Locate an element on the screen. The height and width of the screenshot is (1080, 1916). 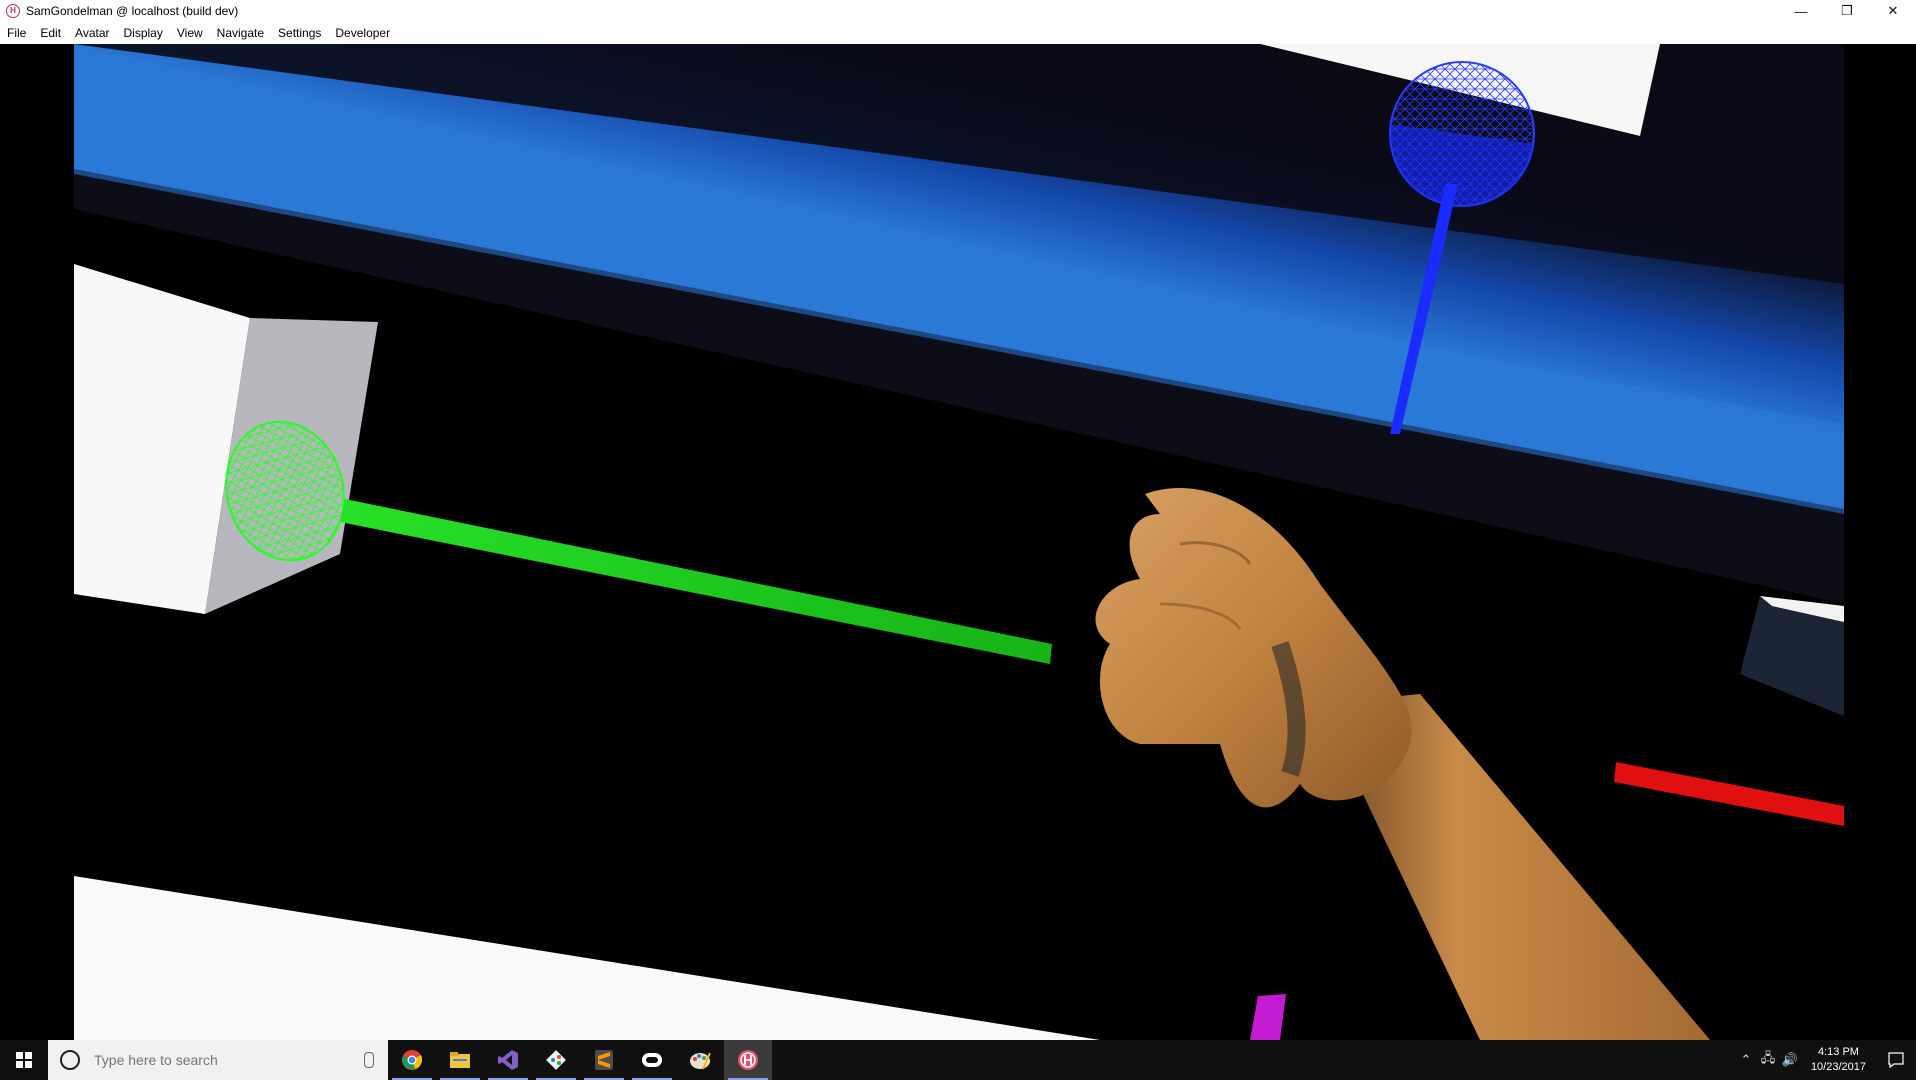
close-button: ✕ is located at coordinates (1893, 11).